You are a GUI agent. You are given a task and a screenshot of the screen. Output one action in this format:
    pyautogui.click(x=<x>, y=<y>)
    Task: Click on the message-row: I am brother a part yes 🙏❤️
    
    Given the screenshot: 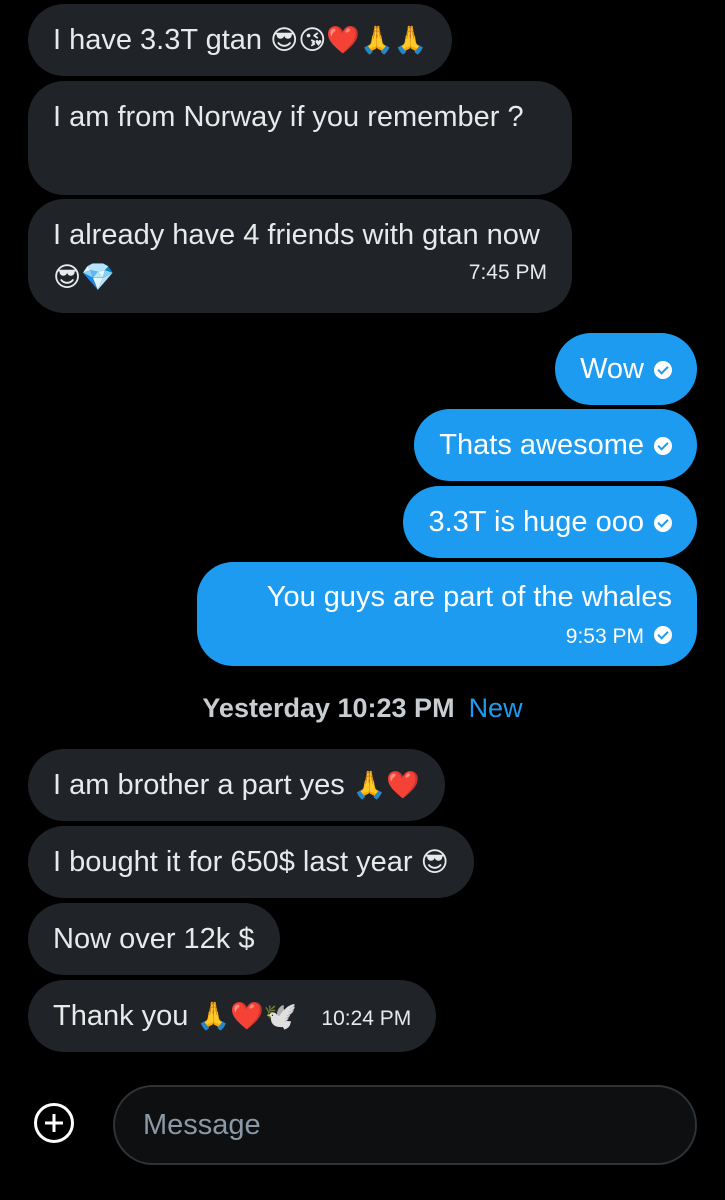 What is the action you would take?
    pyautogui.click(x=362, y=785)
    